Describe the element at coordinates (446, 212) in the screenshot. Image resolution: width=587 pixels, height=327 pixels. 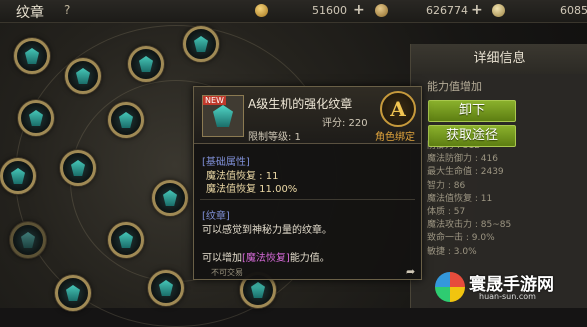
I see `stat-line: 体质 : 57` at that location.